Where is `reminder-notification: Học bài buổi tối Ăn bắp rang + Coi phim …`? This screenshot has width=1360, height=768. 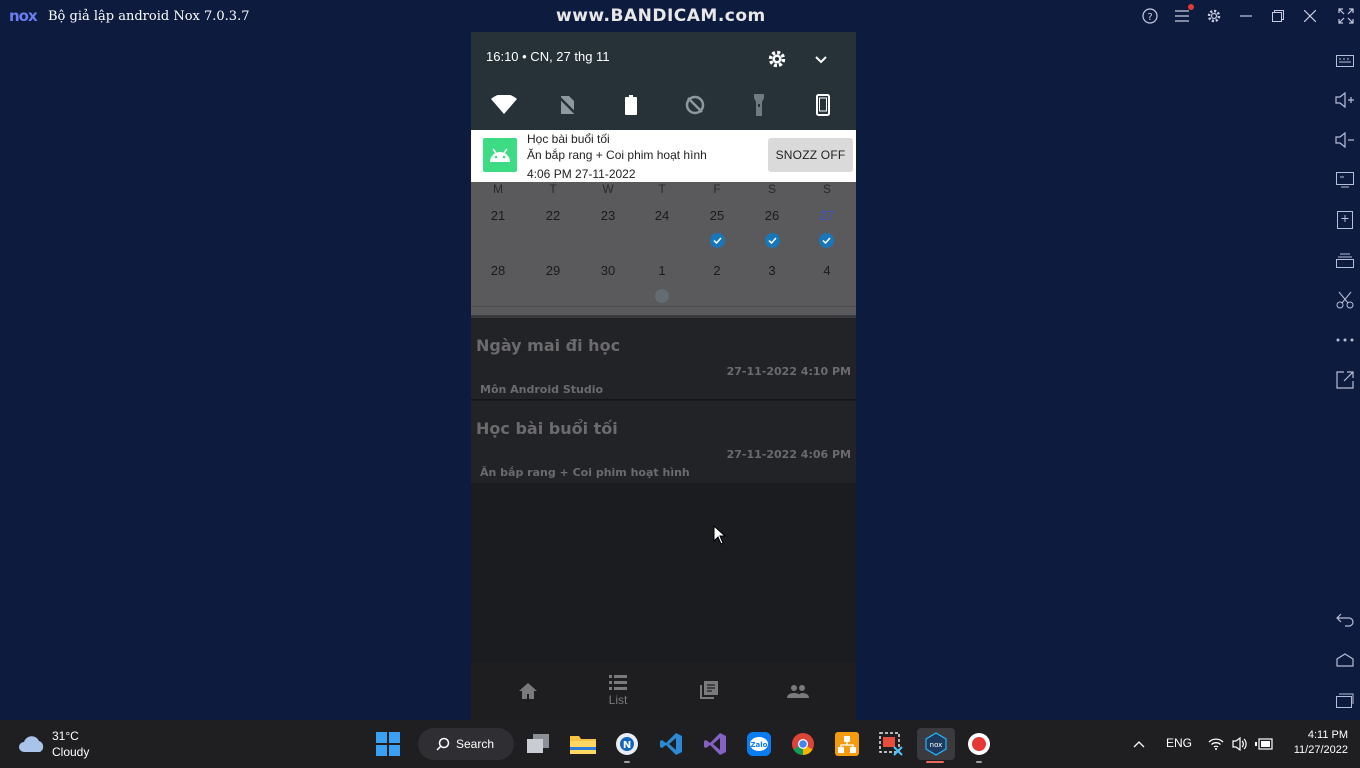
reminder-notification: Học bài buổi tối Ăn bắp rang + Coi phim … is located at coordinates (663, 156).